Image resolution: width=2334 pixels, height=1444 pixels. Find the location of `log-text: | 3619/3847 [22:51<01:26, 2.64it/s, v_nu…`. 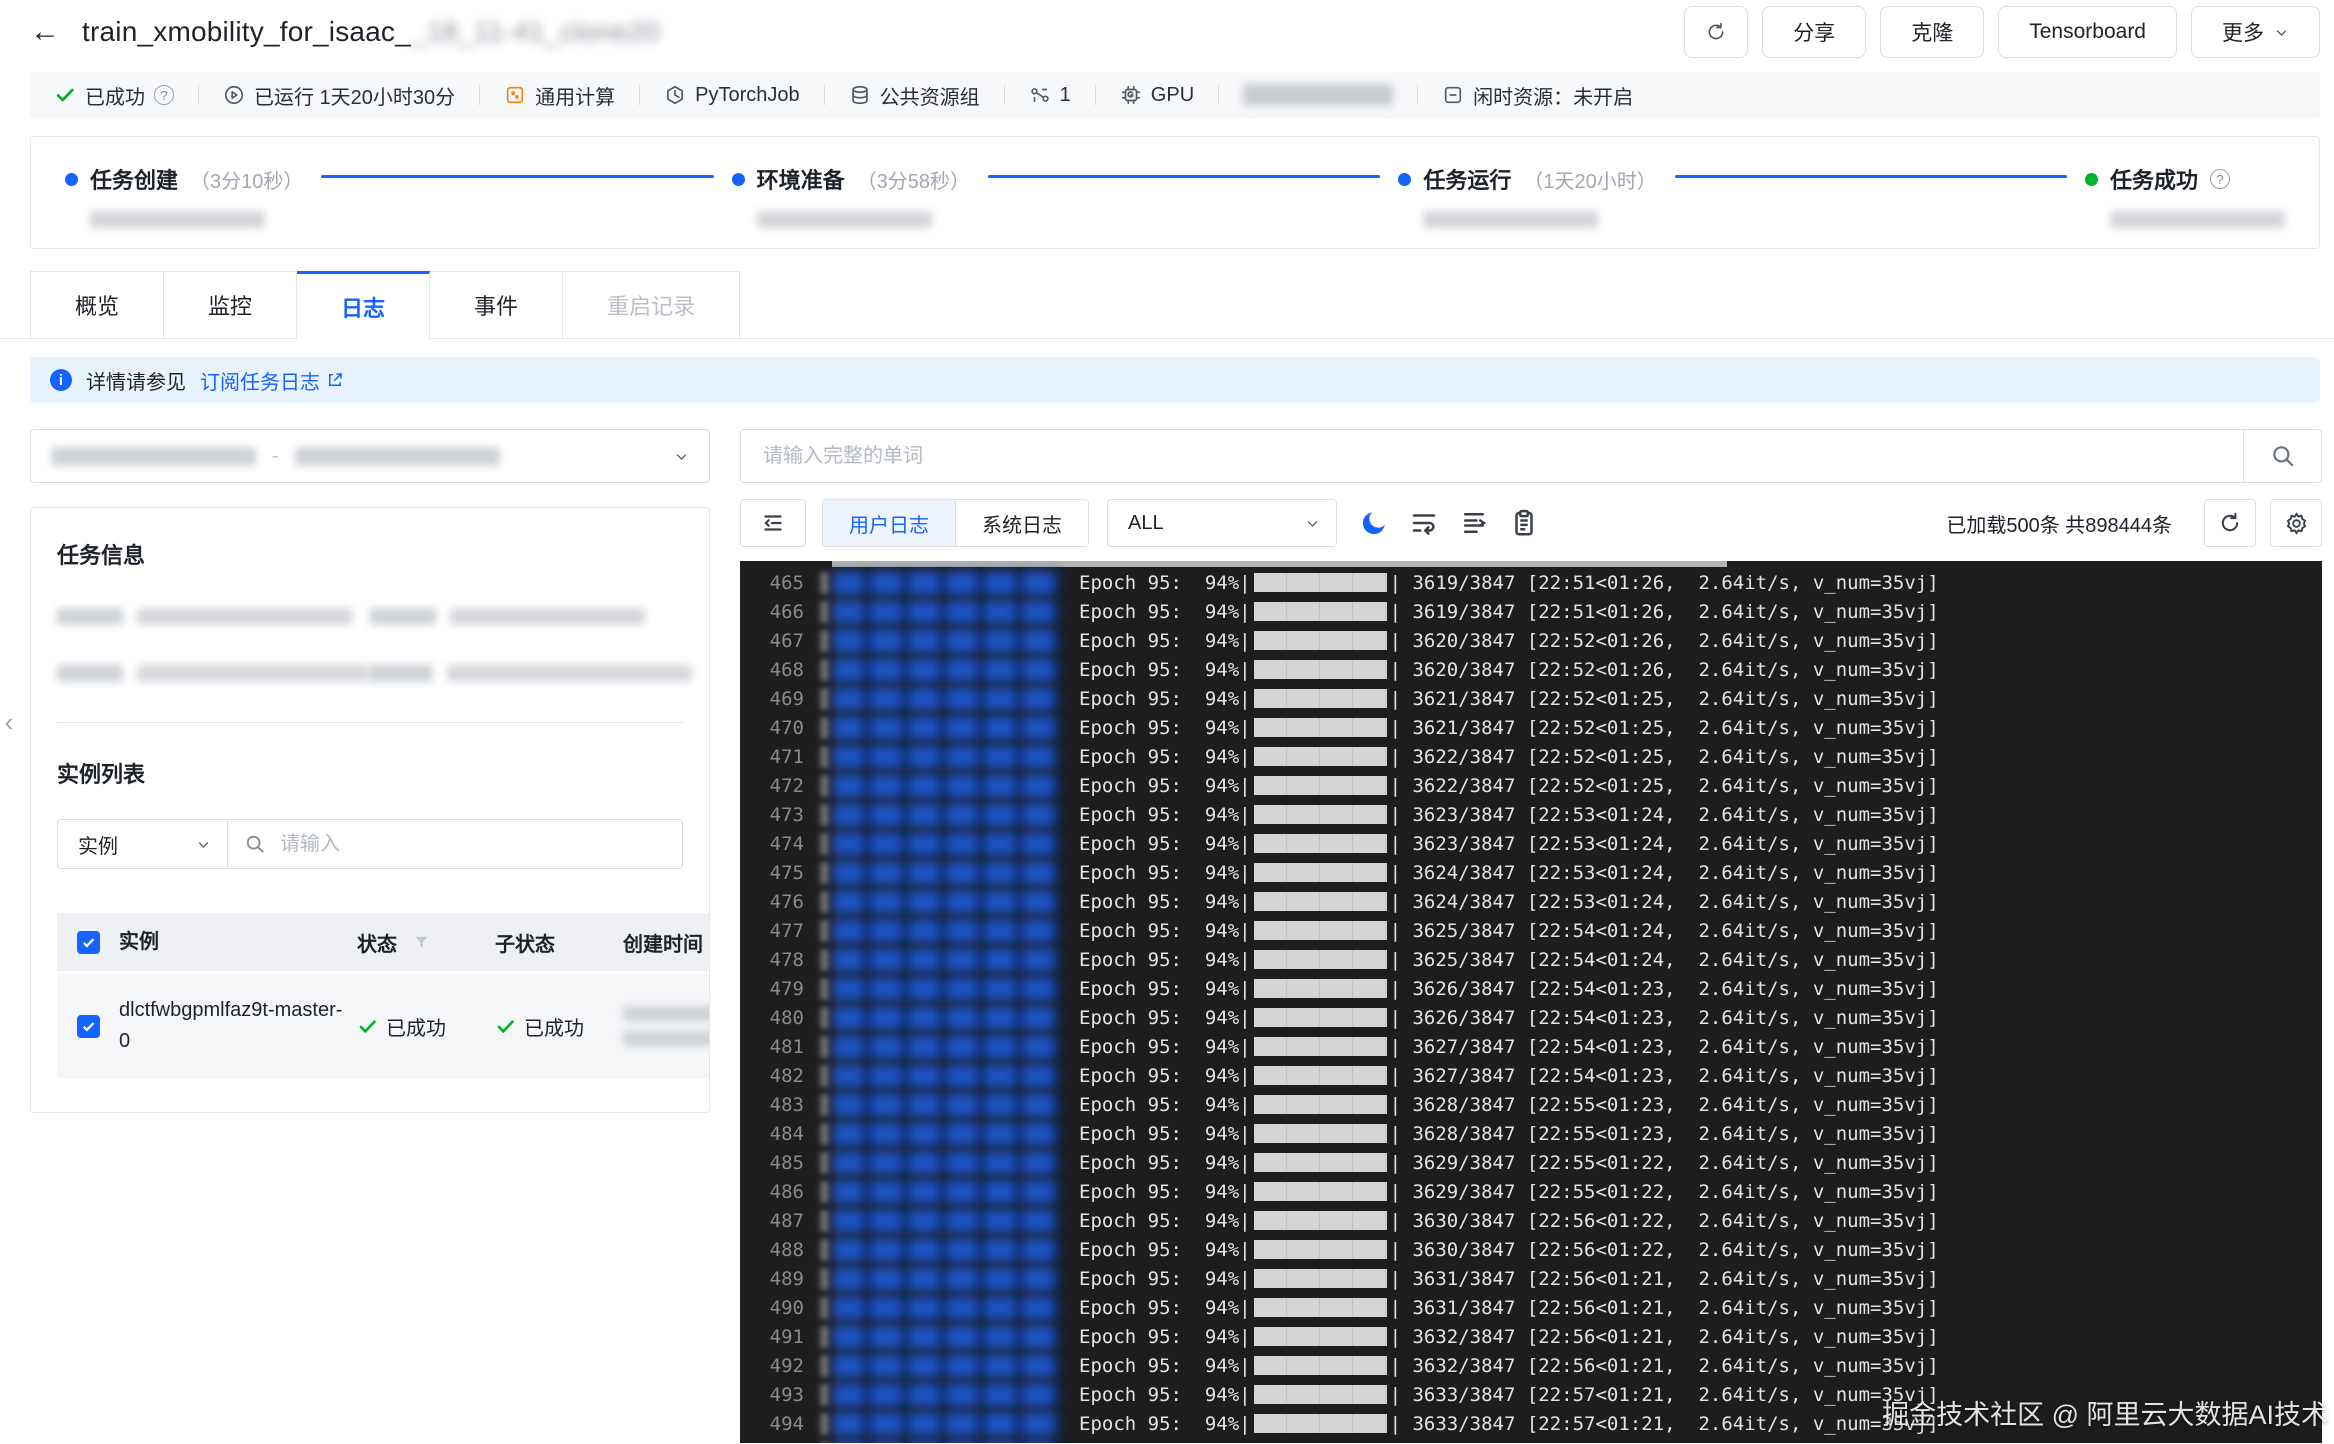

log-text: | 3619/3847 [22:51<01:26, 2.64it/s, v_nu… is located at coordinates (1664, 611).